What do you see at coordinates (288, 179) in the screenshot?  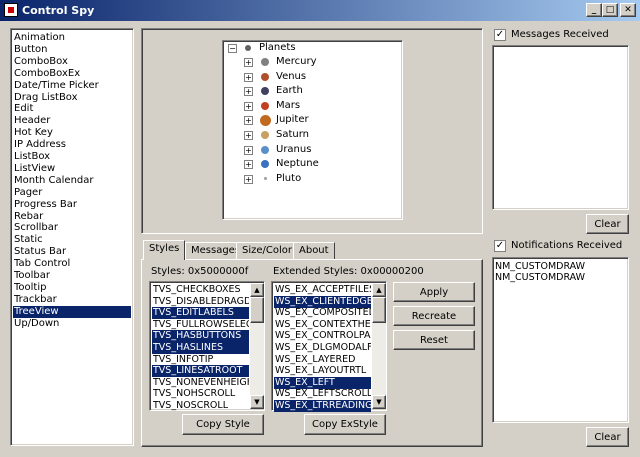 I see `tree-node: Pluto` at bounding box center [288, 179].